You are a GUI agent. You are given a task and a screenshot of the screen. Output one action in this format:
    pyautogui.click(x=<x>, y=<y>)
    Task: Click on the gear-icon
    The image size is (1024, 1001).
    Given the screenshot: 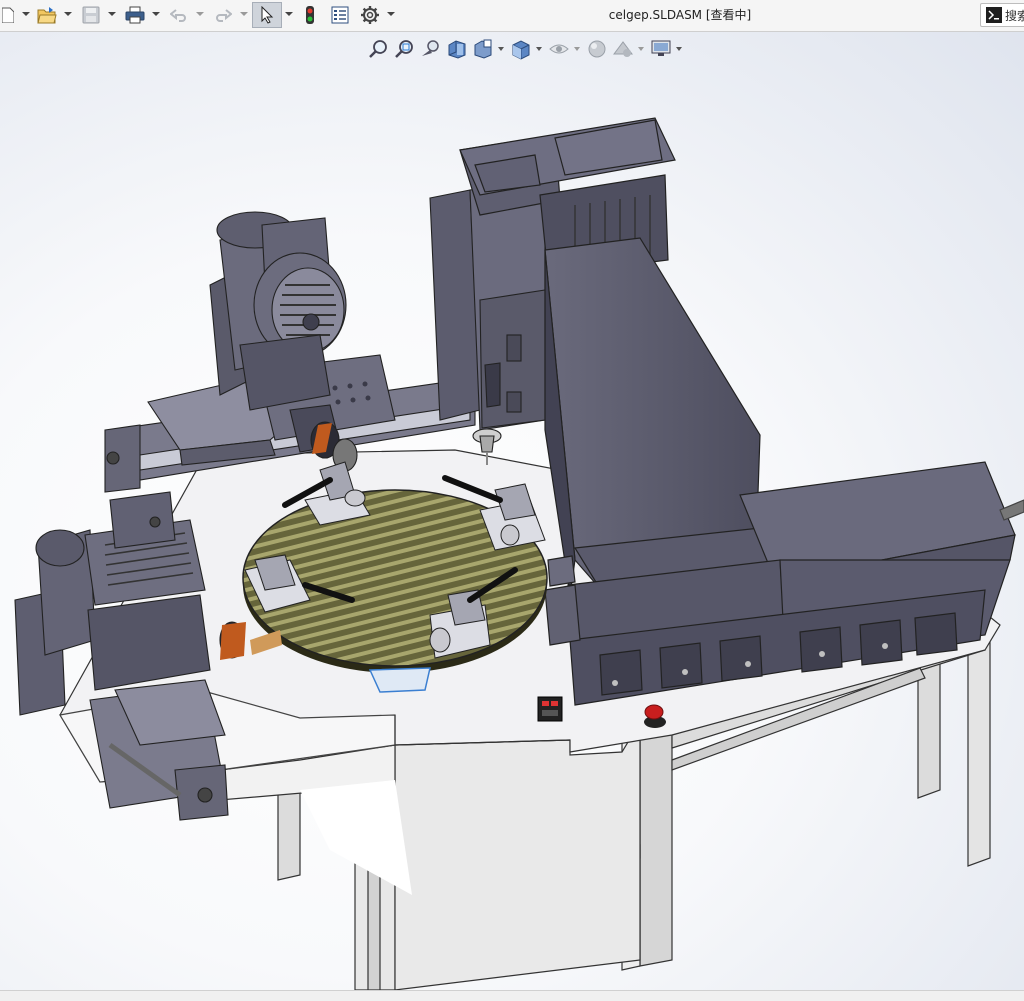 What is the action you would take?
    pyautogui.click(x=370, y=15)
    